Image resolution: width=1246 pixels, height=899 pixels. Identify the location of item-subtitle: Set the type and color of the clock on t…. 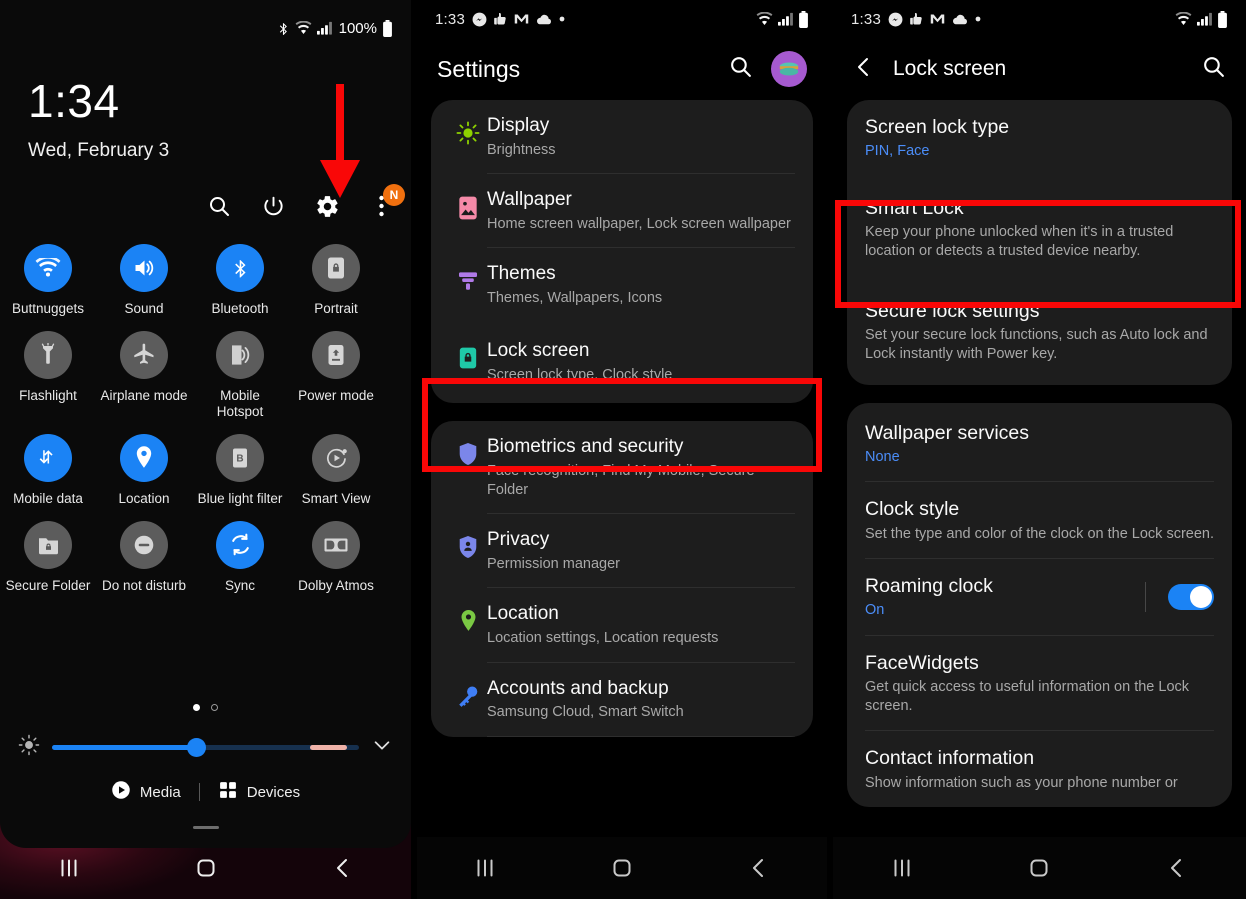
(1040, 533).